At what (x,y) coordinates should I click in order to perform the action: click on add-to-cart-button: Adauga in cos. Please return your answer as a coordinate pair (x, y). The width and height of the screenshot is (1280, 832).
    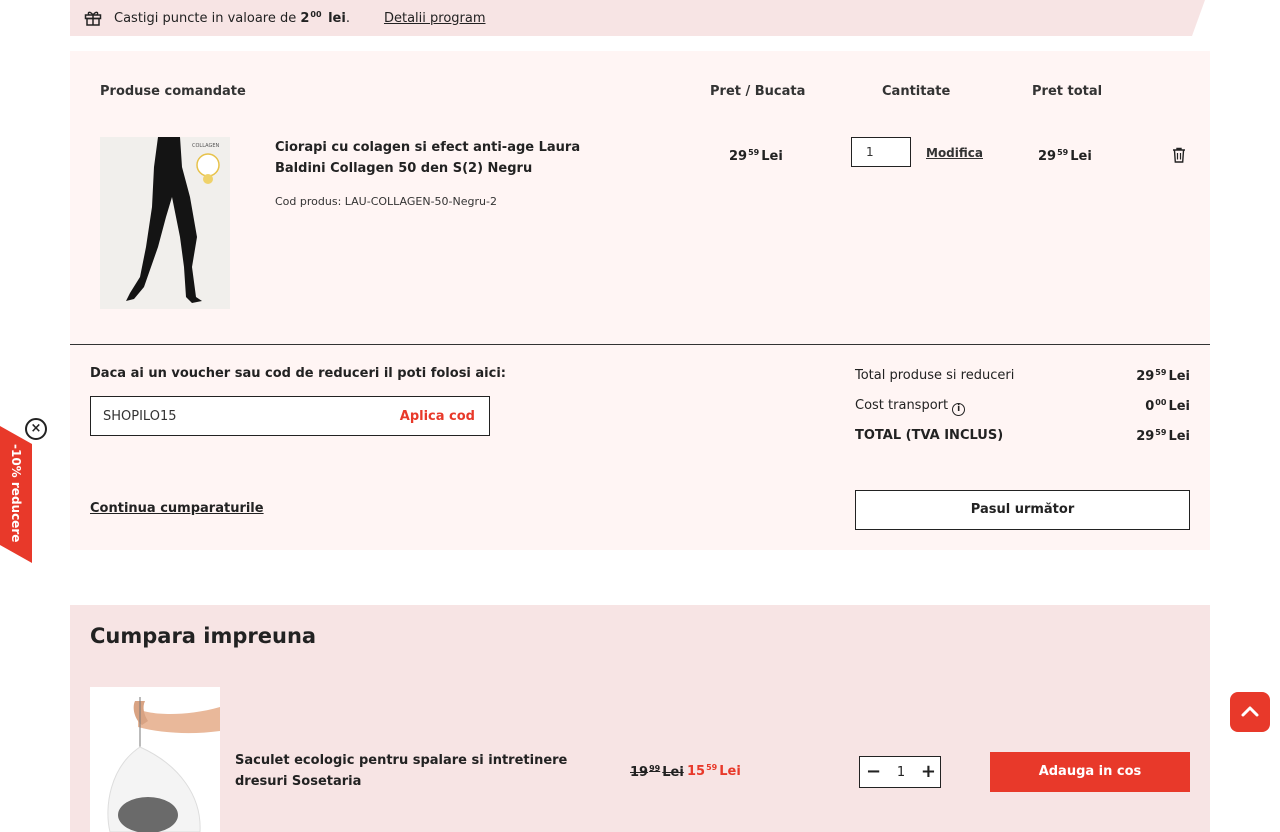
    Looking at the image, I should click on (1090, 772).